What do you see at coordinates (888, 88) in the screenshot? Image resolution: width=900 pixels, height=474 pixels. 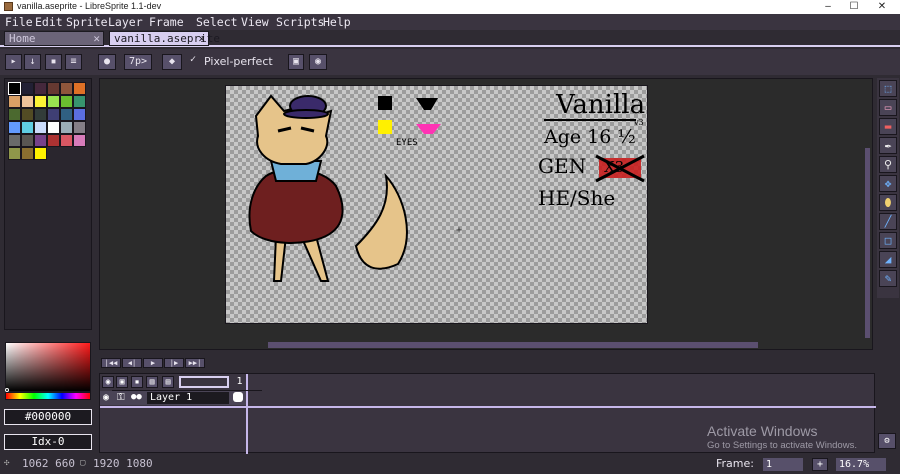 I see `rectangle-marquee-icon: ⬚` at bounding box center [888, 88].